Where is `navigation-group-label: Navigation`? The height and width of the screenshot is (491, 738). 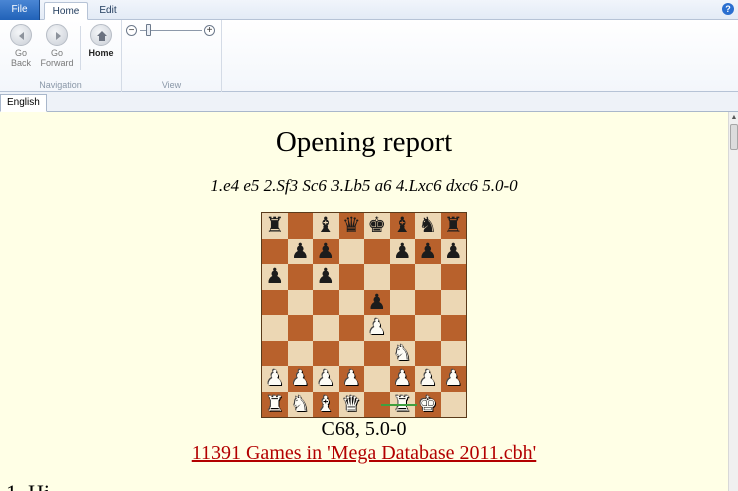 navigation-group-label: Navigation is located at coordinates (60, 85).